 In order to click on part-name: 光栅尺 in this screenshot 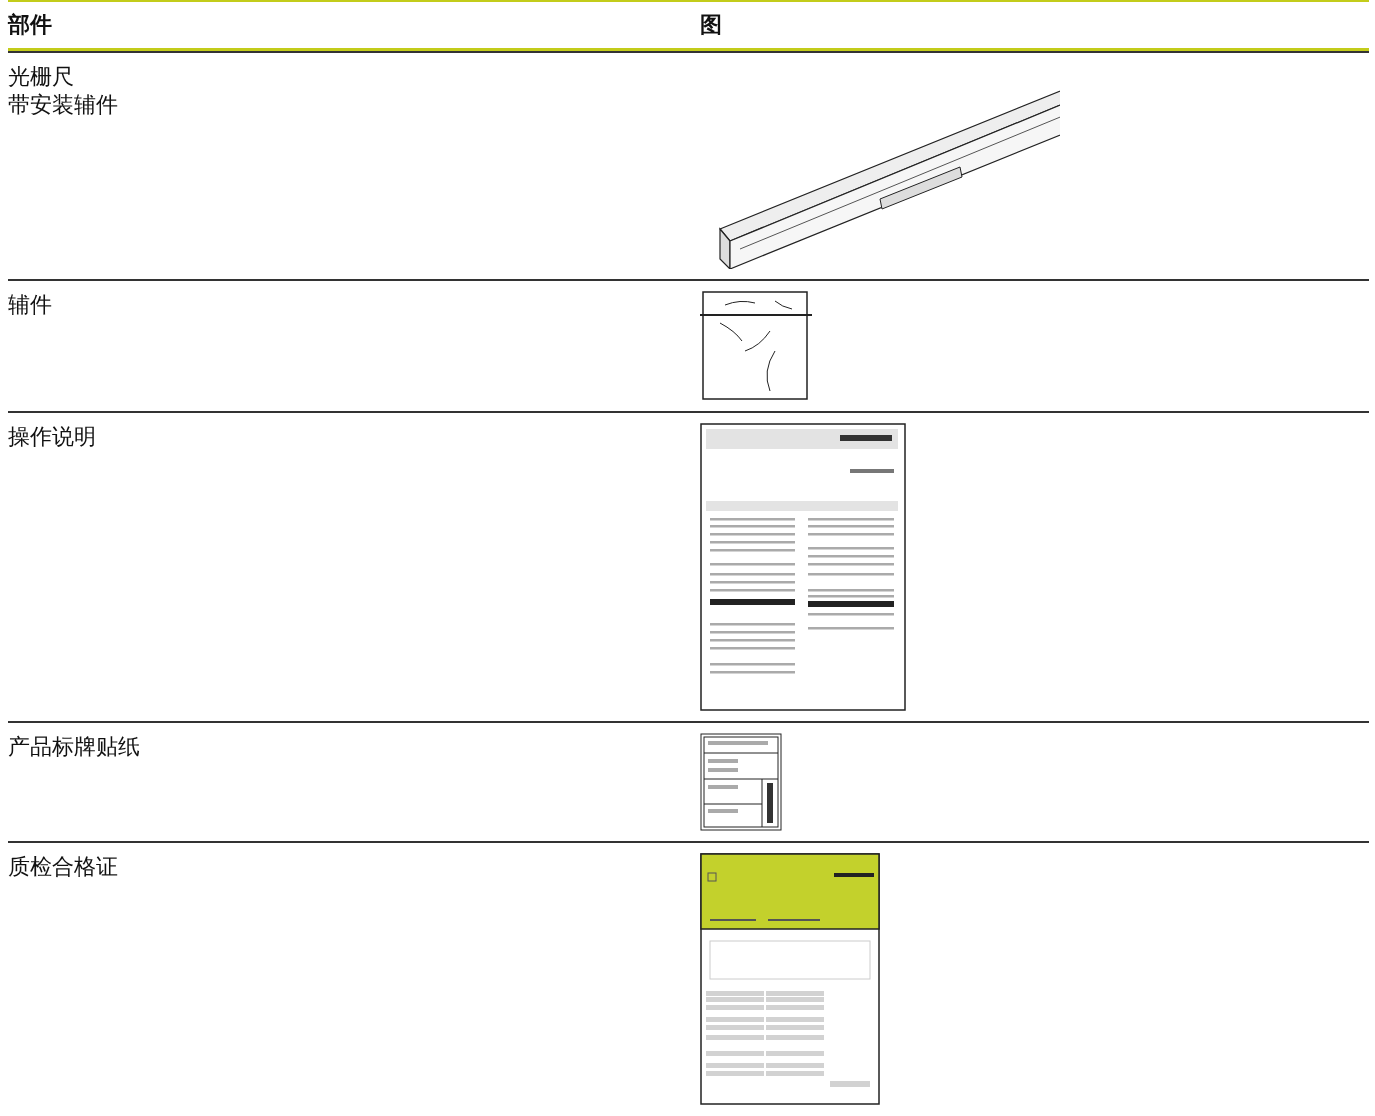, I will do `click(41, 77)`.